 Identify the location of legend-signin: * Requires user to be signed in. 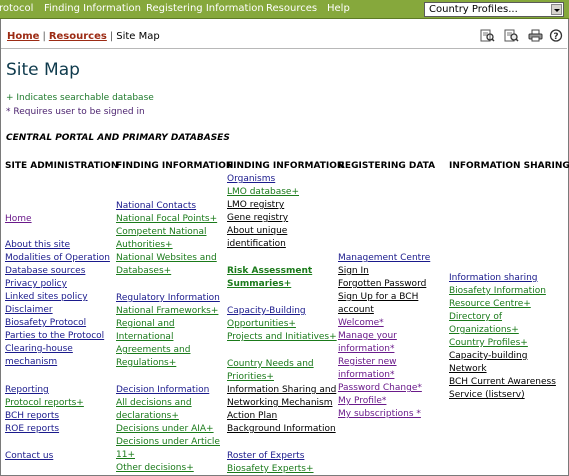
(75, 112).